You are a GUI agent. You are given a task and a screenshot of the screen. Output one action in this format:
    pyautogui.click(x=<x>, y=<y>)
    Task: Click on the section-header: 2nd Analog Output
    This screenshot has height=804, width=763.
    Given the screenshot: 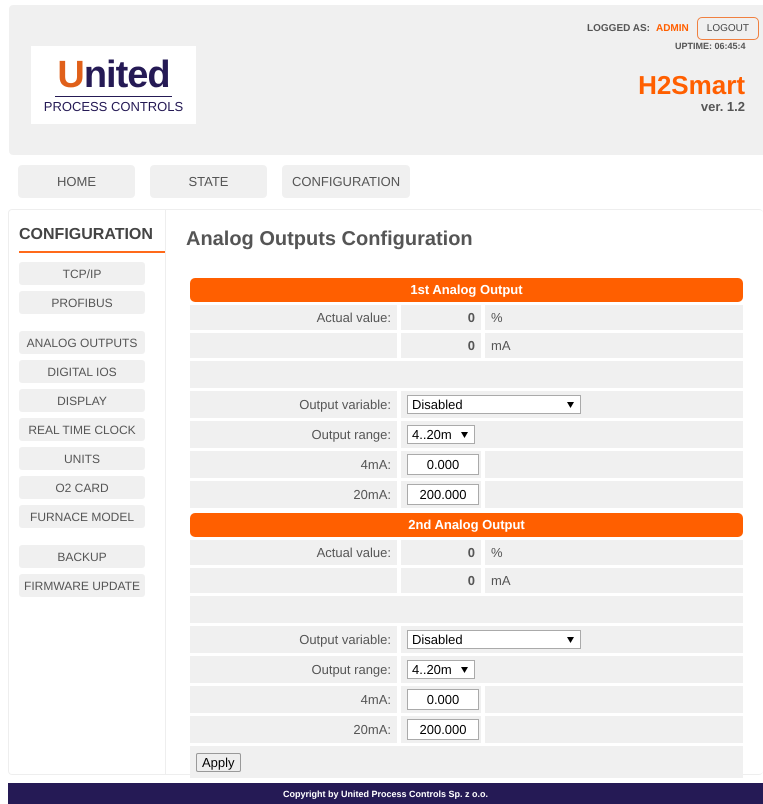 What is the action you would take?
    pyautogui.click(x=466, y=525)
    